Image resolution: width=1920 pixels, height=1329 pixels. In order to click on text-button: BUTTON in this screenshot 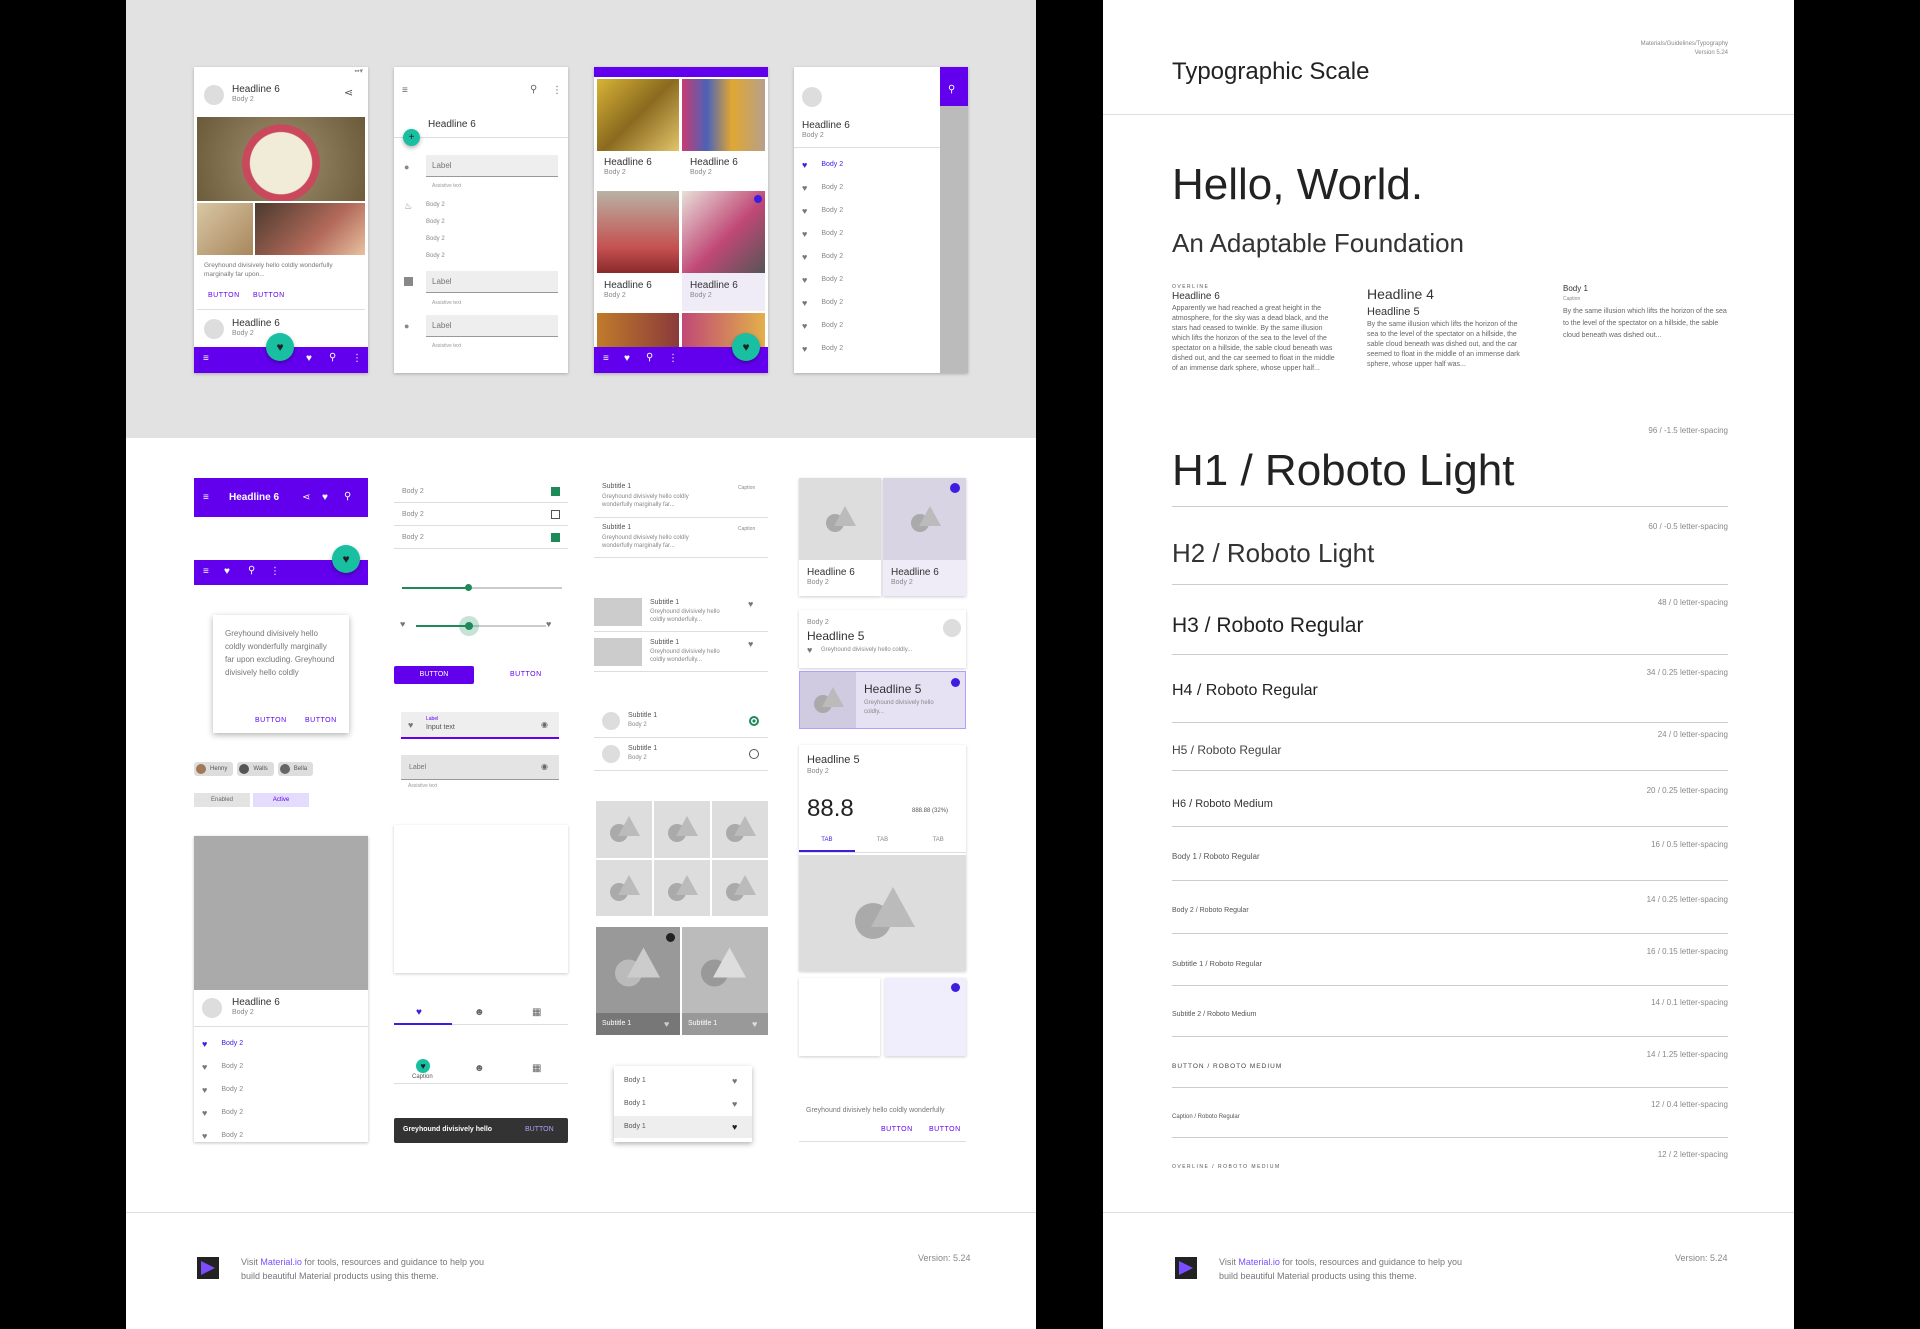, I will do `click(526, 674)`.